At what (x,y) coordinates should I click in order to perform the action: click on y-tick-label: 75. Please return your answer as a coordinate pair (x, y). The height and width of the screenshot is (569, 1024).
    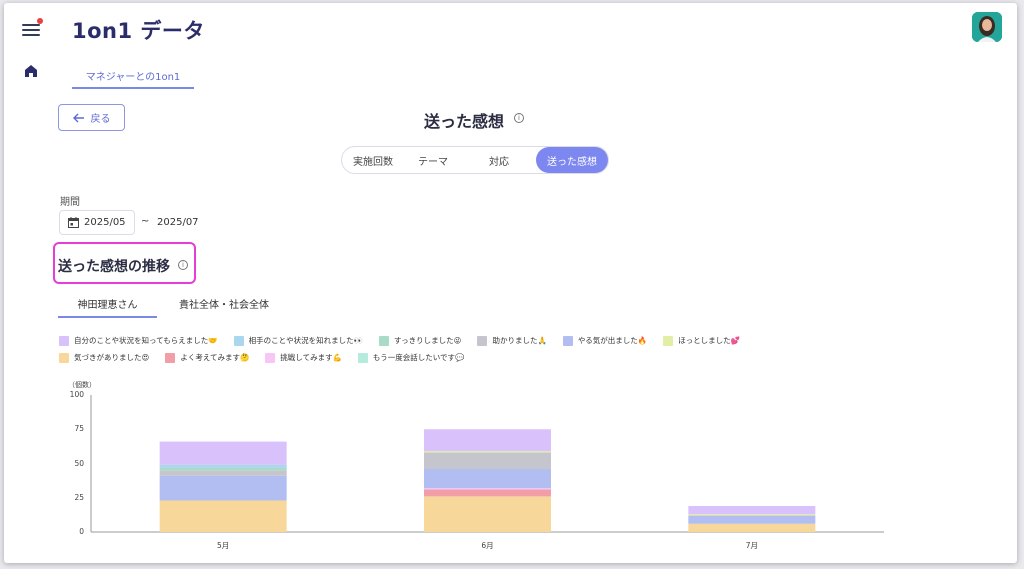
    Looking at the image, I should click on (79, 429).